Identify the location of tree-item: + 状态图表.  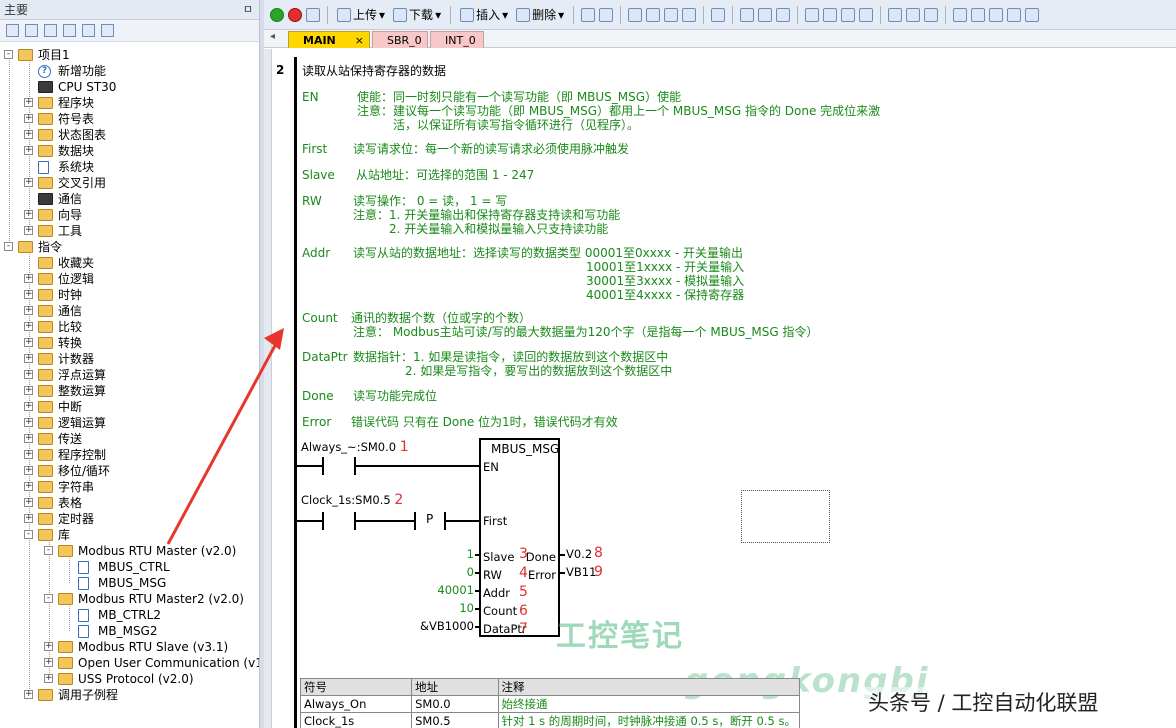
(129, 135).